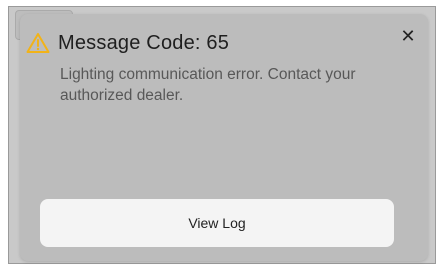 The image size is (441, 269). Describe the element at coordinates (144, 42) in the screenshot. I see `dialog-title: Message Code: 65` at that location.